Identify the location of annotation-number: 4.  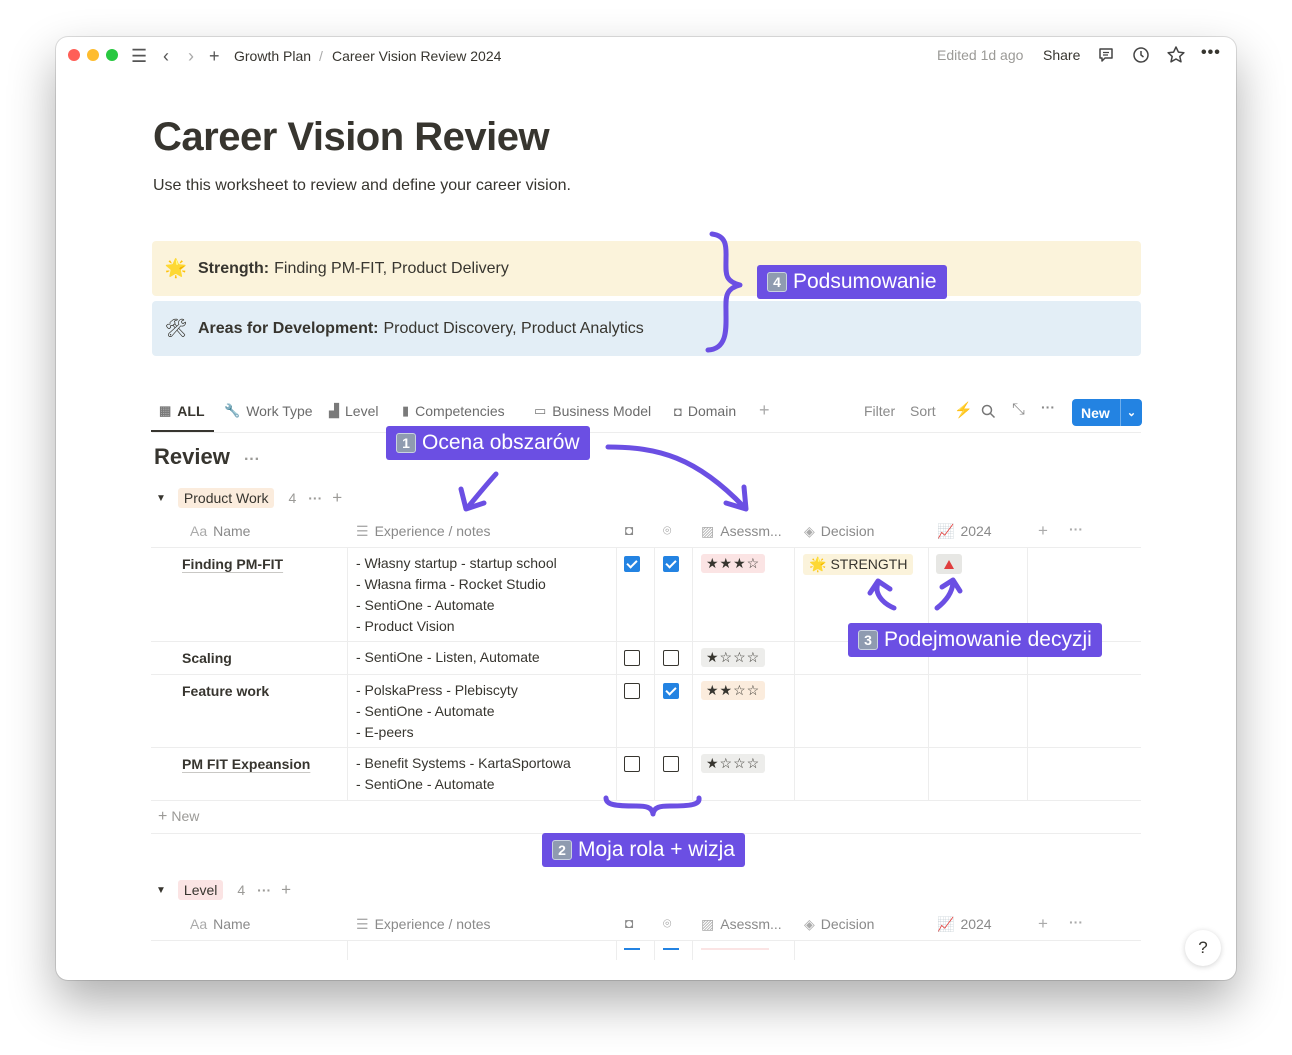
(777, 282).